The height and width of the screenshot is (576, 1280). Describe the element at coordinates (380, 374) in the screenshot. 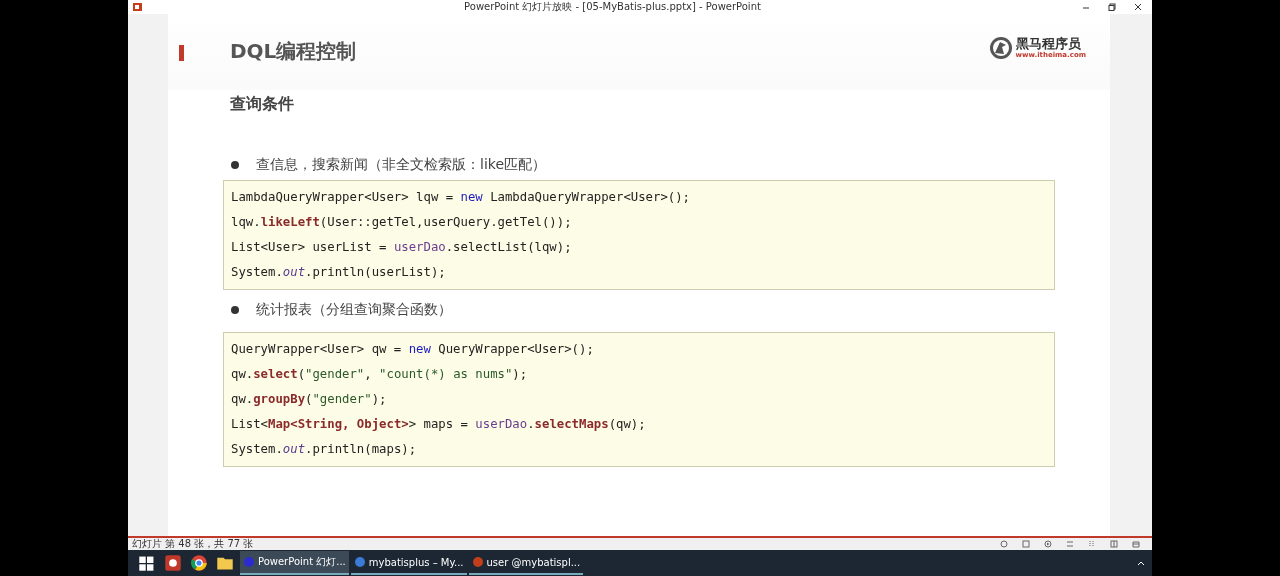

I see `code-line: qw.select("gender", "count(*) as nums");` at that location.